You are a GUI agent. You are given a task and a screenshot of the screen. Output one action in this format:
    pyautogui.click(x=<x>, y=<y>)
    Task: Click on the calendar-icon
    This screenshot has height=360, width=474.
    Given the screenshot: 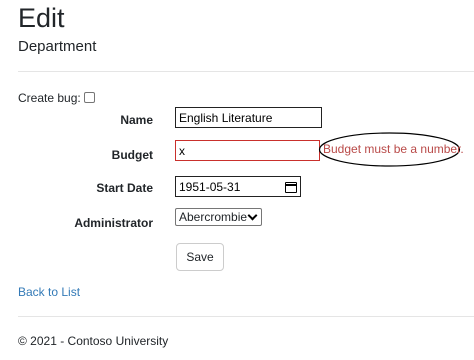 What is the action you would take?
    pyautogui.click(x=291, y=187)
    